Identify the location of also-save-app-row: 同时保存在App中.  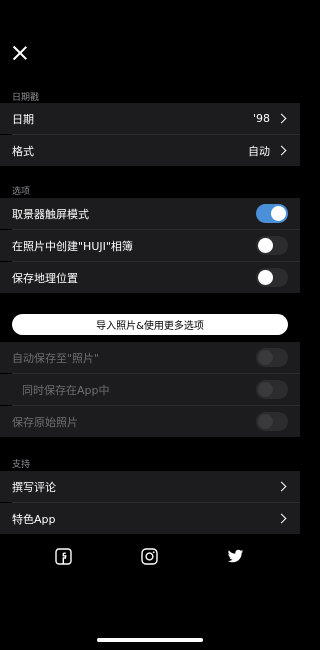
(150, 389).